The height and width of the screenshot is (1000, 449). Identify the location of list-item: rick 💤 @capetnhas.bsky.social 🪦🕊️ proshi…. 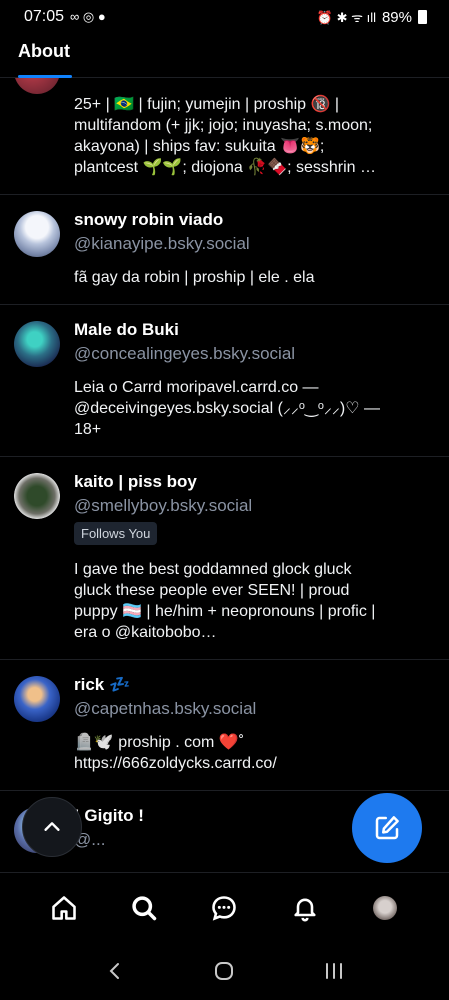
(224, 725).